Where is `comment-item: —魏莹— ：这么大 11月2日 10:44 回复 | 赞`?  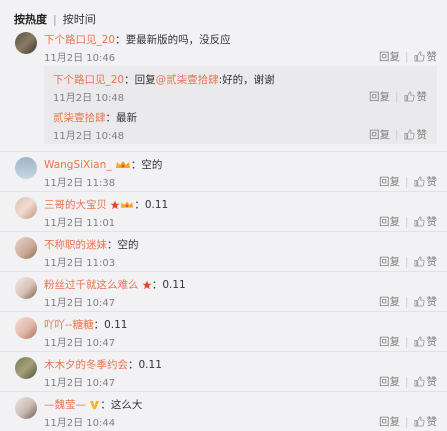 comment-item: —魏莹— ：这么大 11月2日 10:44 回复 | 赞 is located at coordinates (223, 413).